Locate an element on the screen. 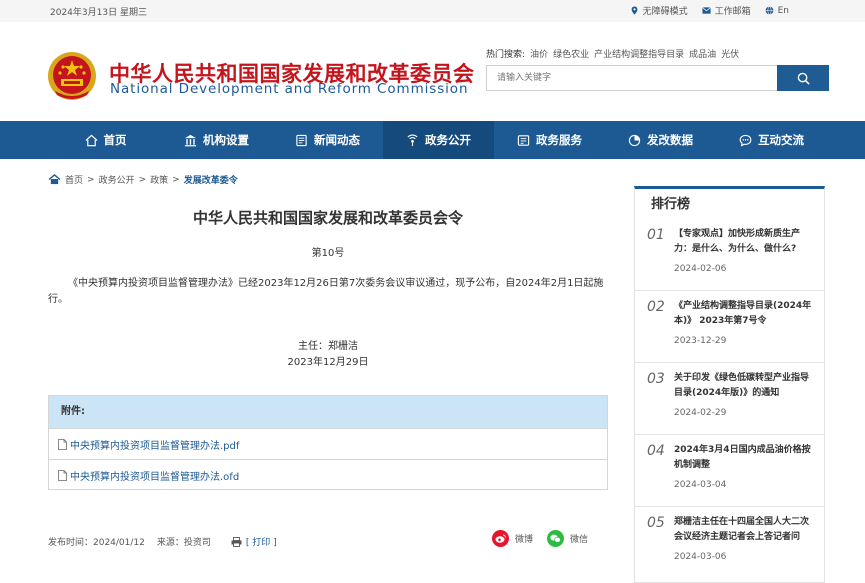 This screenshot has height=583, width=865. ranking-date: 2024-03-06 is located at coordinates (700, 557).